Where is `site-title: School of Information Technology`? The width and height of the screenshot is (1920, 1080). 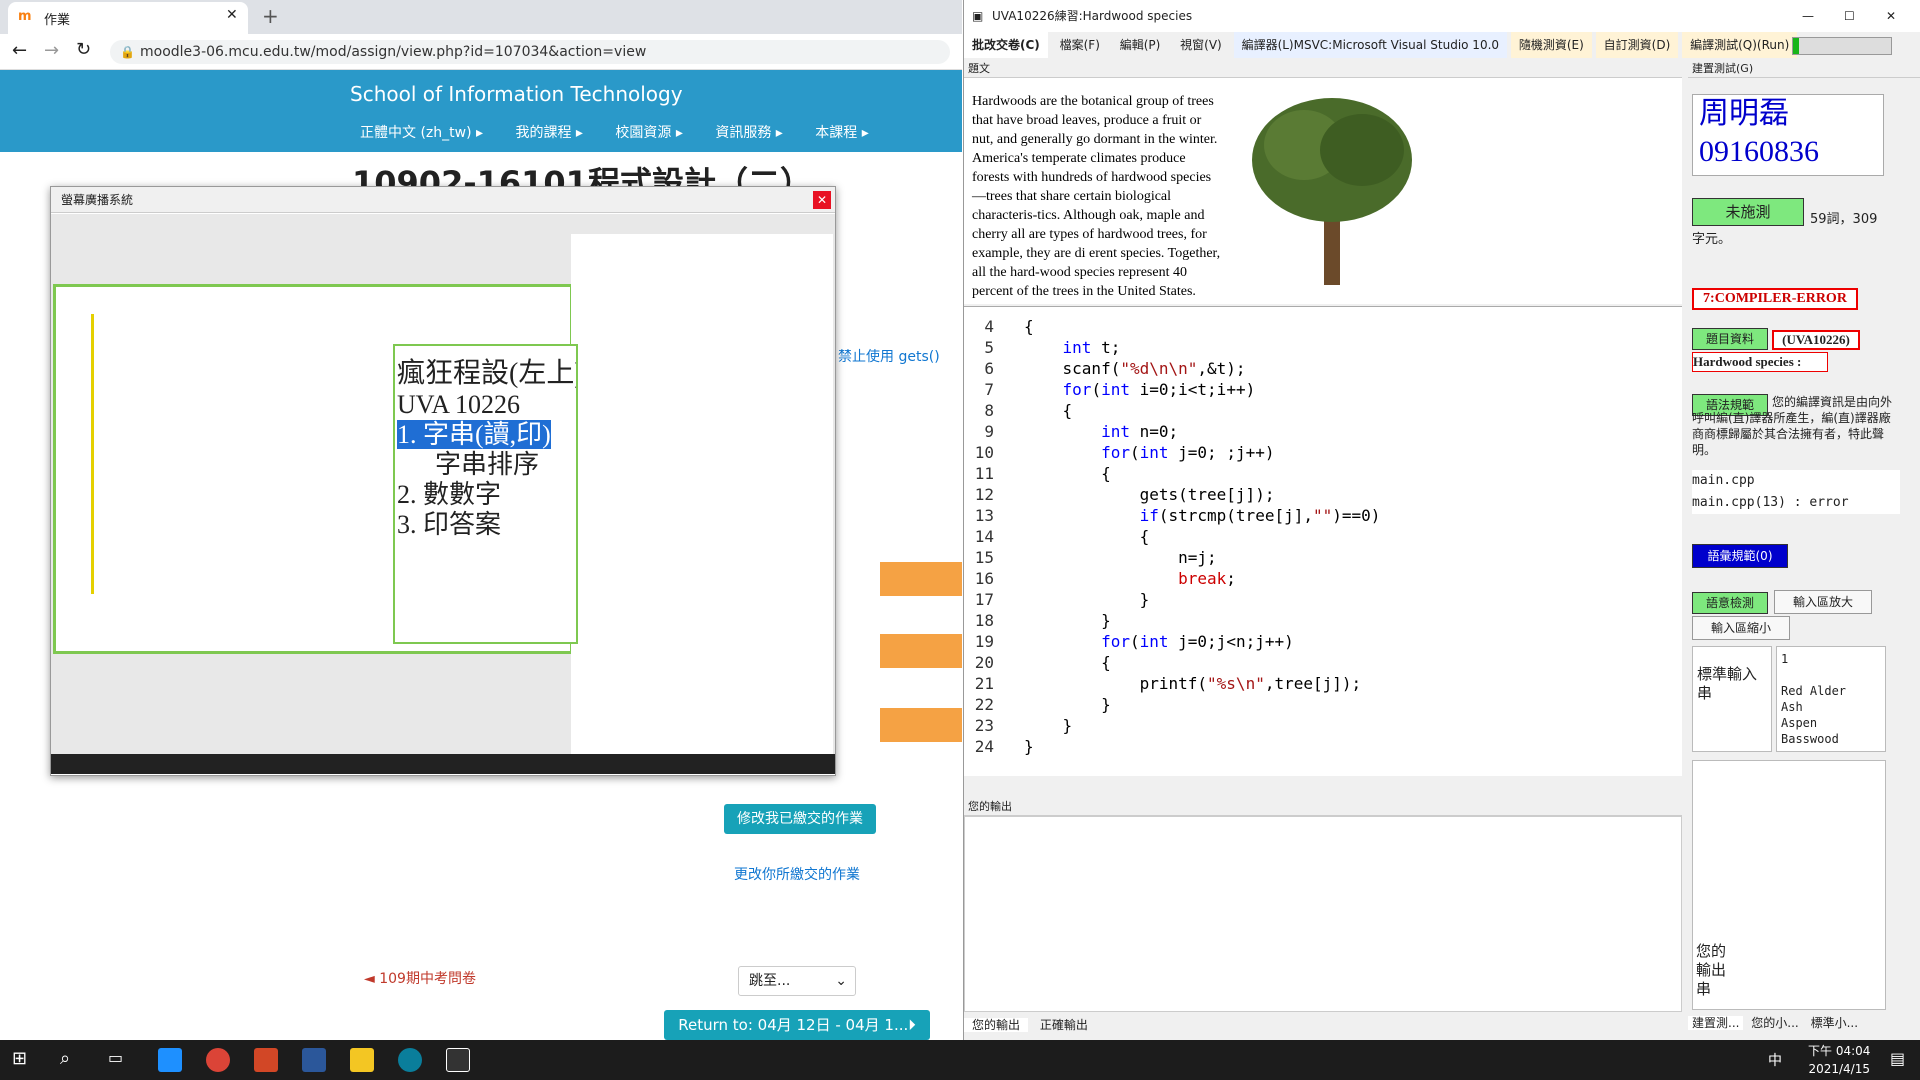
site-title: School of Information Technology is located at coordinates (516, 94).